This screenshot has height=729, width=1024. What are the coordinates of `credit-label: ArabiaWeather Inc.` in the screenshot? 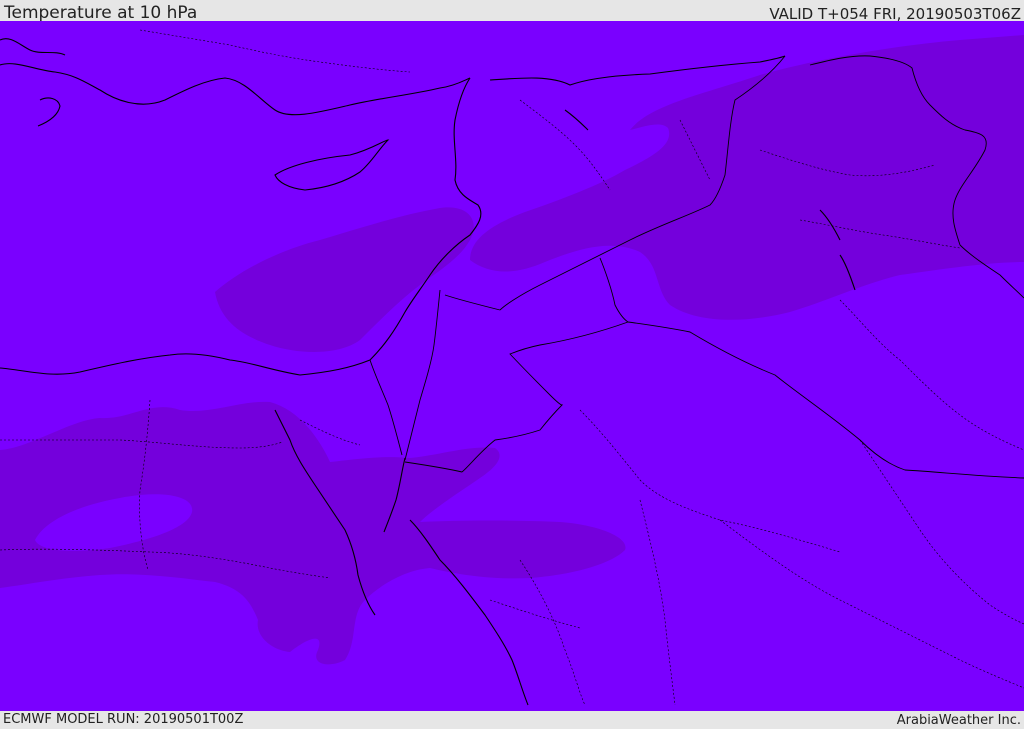 It's located at (958, 720).